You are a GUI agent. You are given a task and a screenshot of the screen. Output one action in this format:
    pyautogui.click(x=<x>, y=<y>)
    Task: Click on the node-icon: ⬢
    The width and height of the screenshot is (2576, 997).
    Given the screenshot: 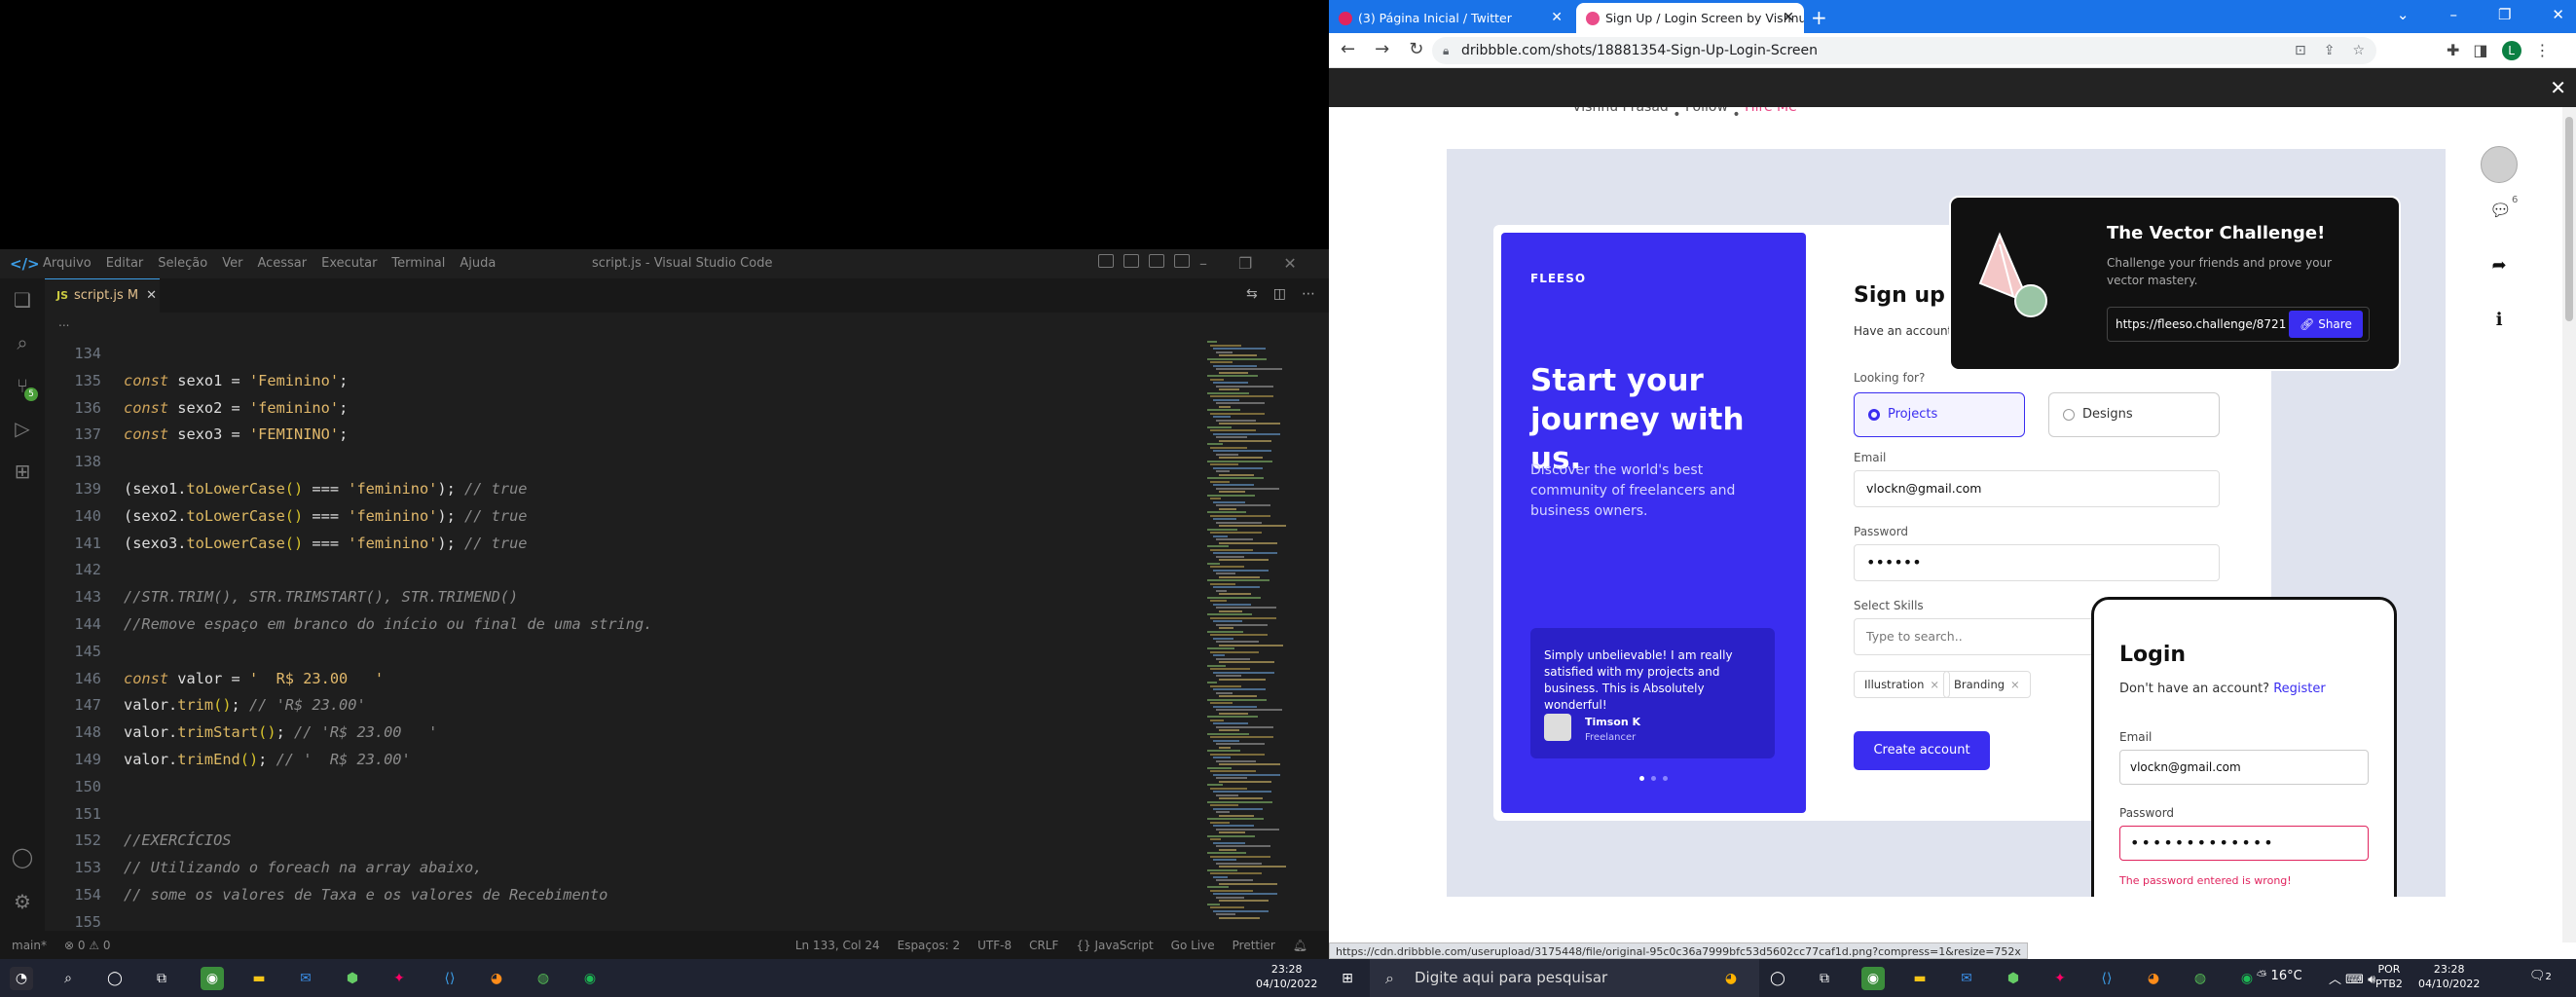 What is the action you would take?
    pyautogui.click(x=352, y=978)
    